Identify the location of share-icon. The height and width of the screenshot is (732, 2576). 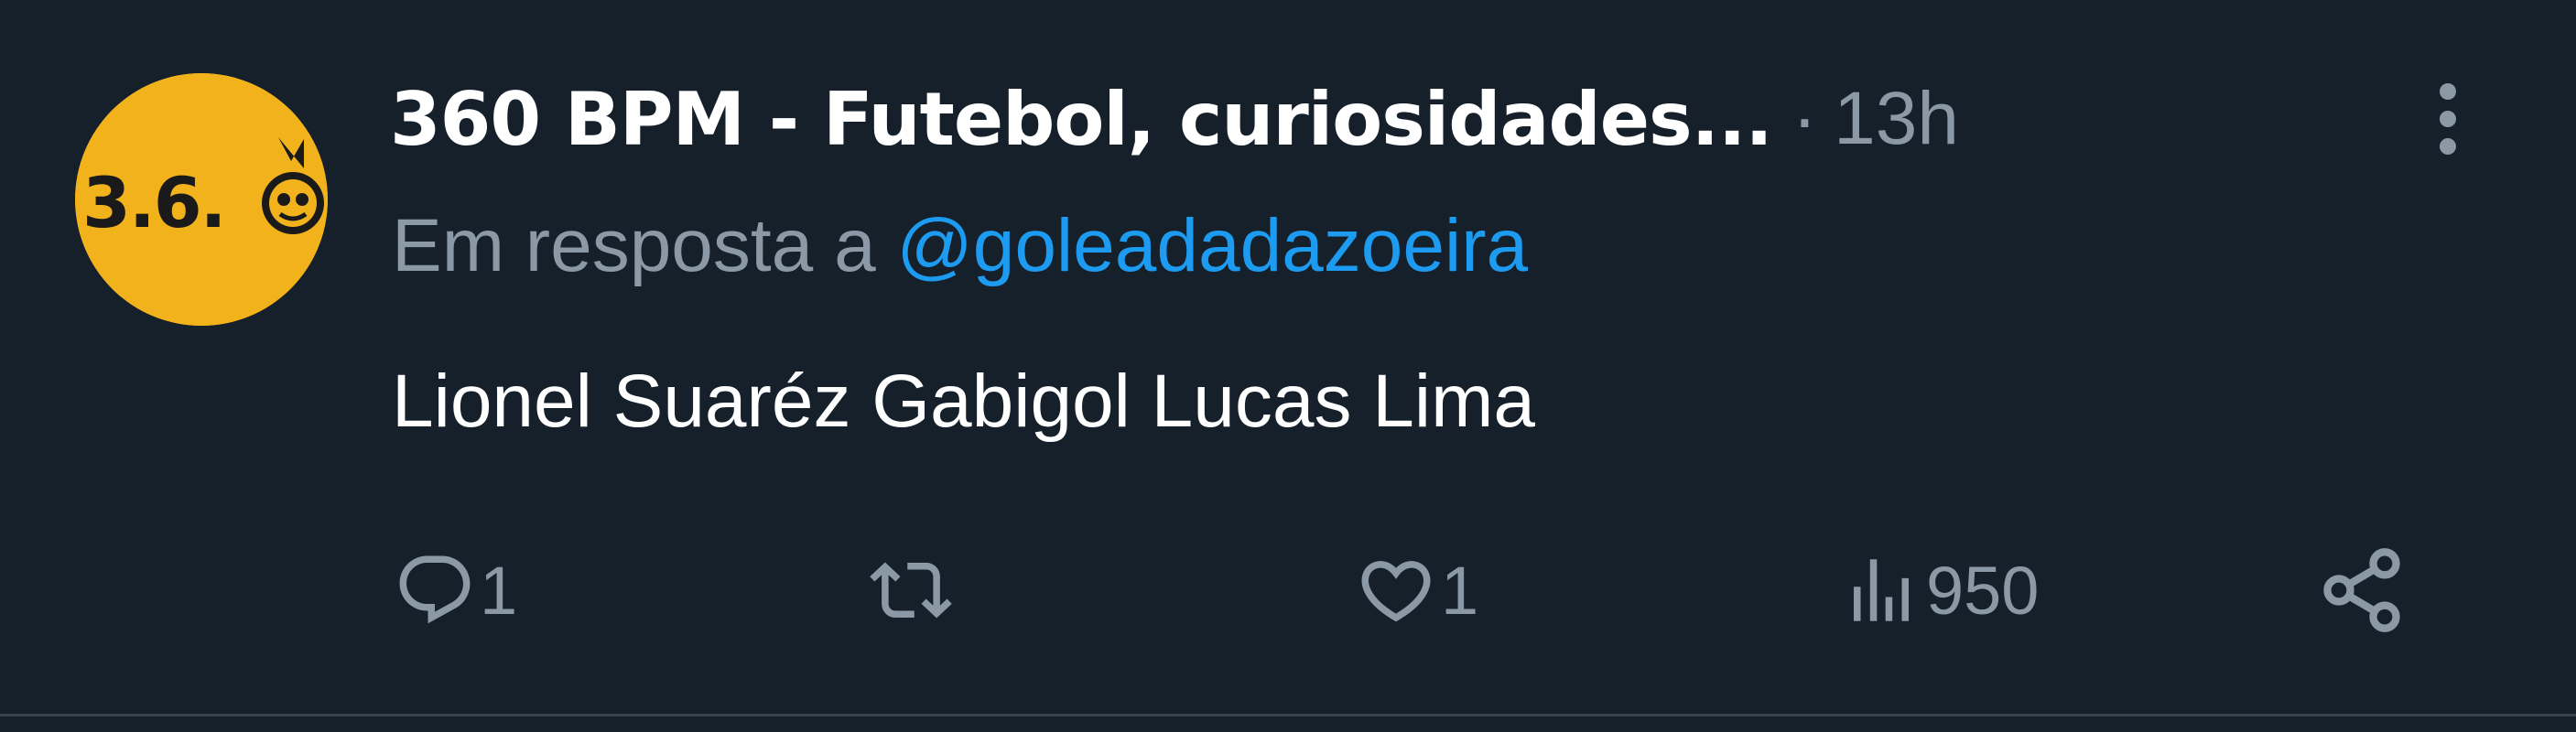
(2362, 590).